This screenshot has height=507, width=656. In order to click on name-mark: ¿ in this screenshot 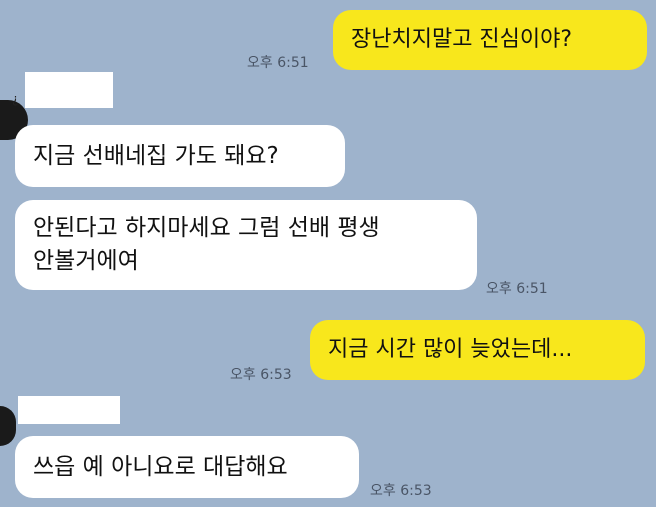, I will do `click(15, 99)`.